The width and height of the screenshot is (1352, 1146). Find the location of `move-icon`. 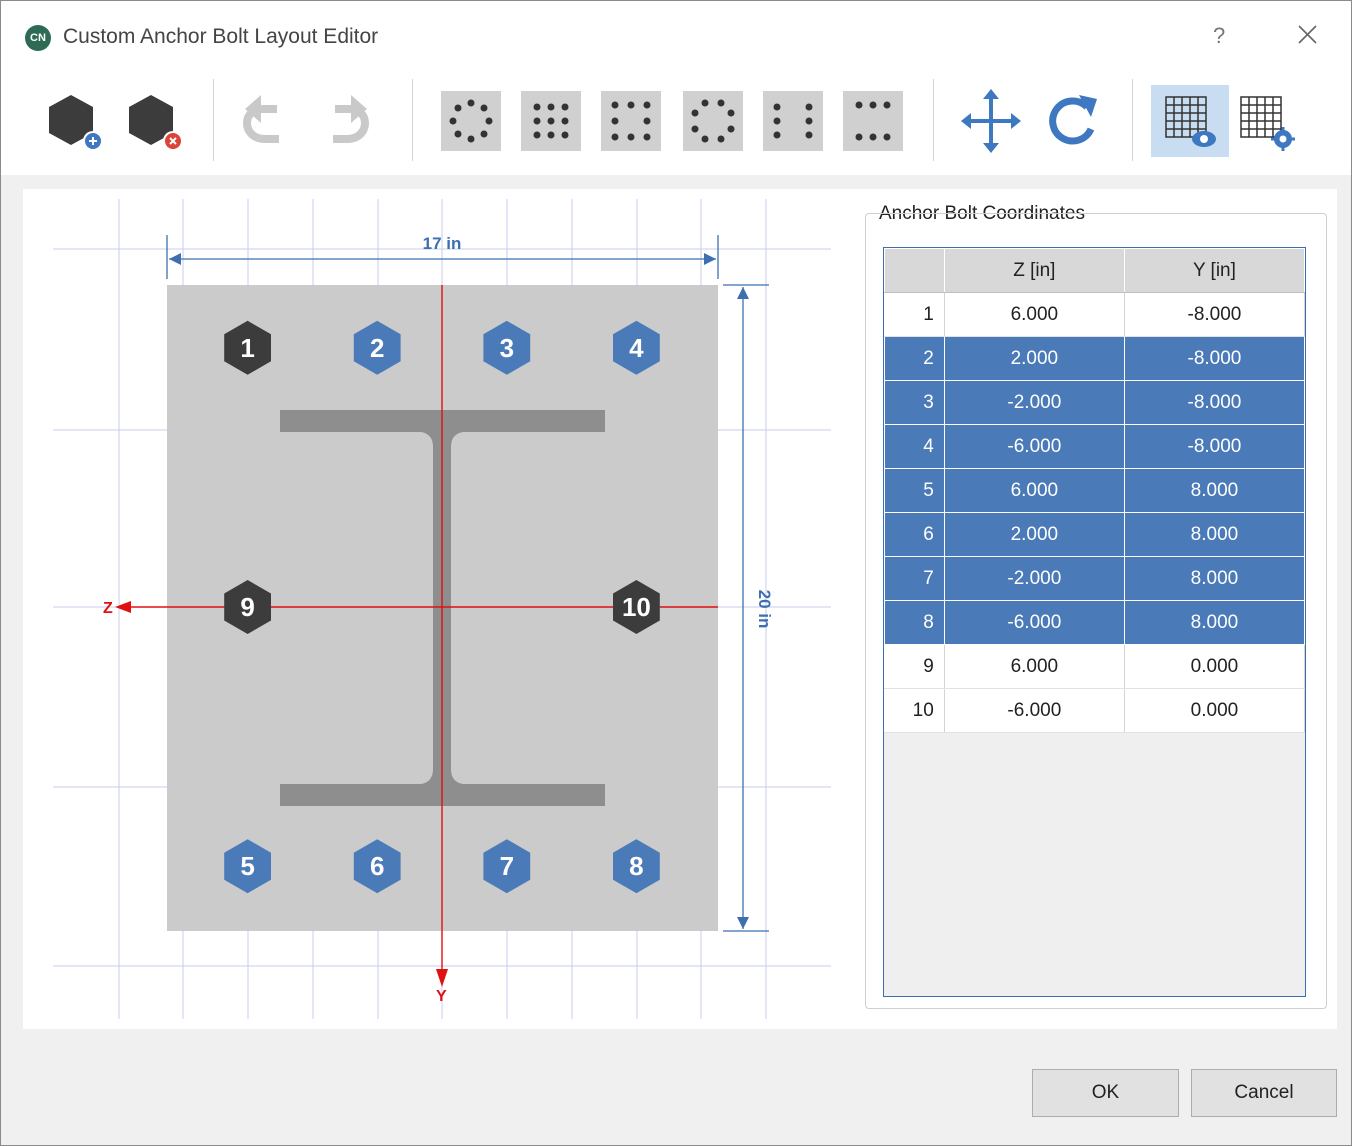

move-icon is located at coordinates (991, 121).